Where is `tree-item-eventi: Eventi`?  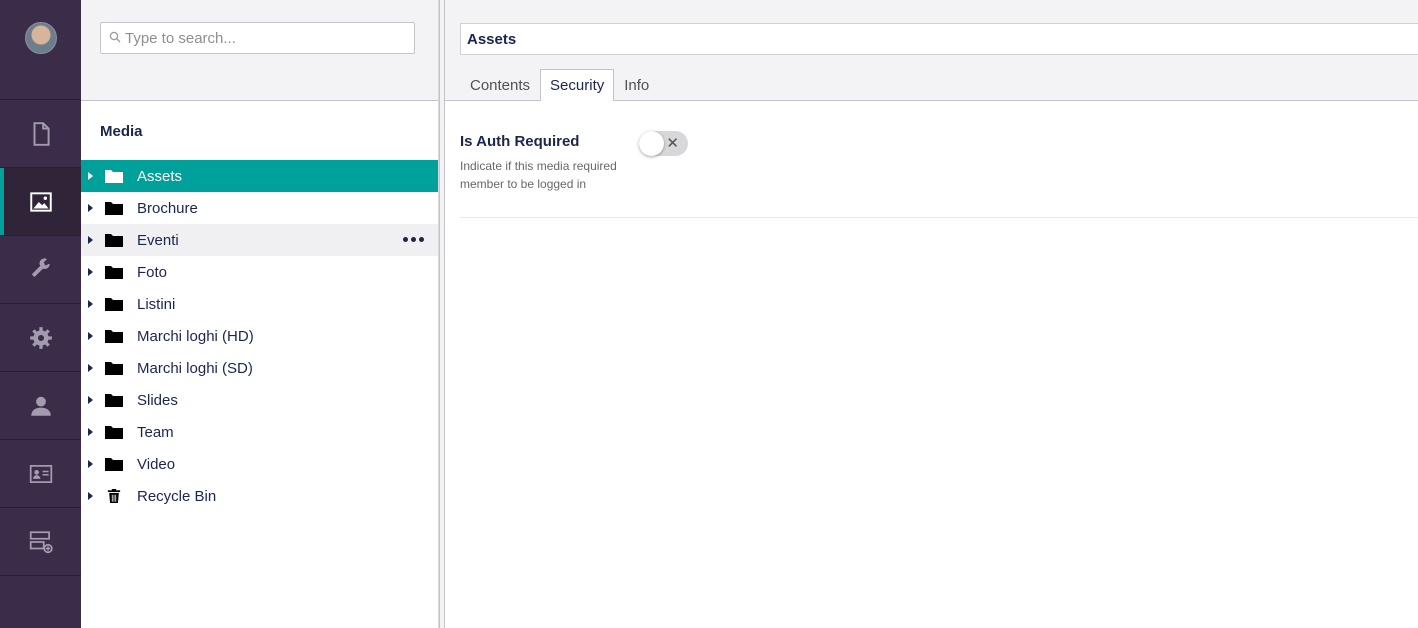
tree-item-eventi: Eventi is located at coordinates (259, 240).